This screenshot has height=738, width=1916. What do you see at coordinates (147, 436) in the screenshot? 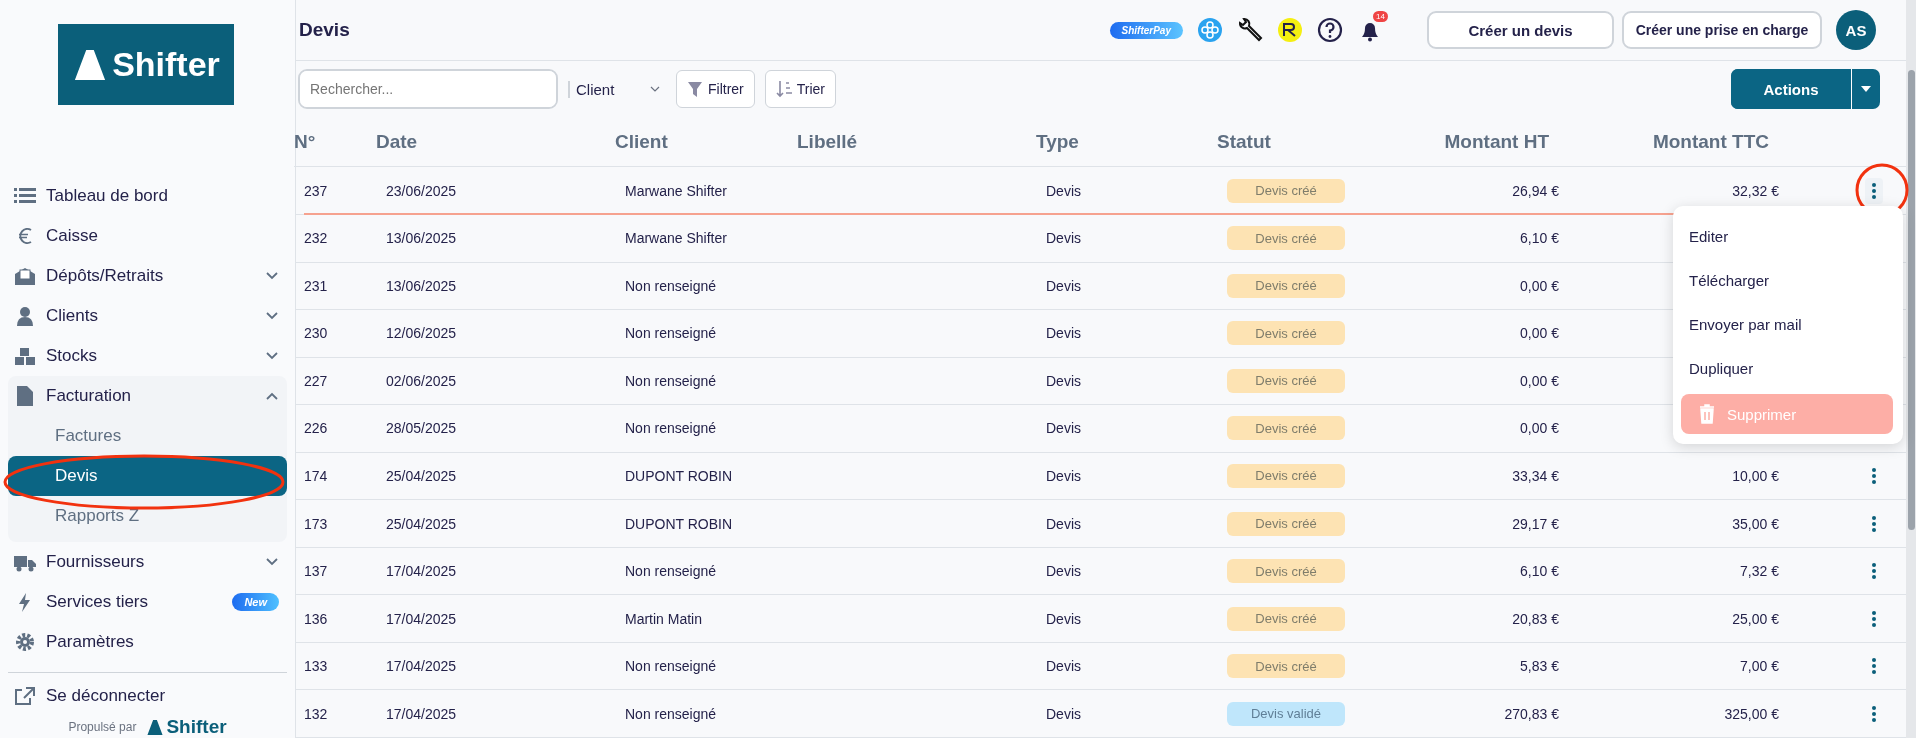
I see `submenu-item: Factures` at bounding box center [147, 436].